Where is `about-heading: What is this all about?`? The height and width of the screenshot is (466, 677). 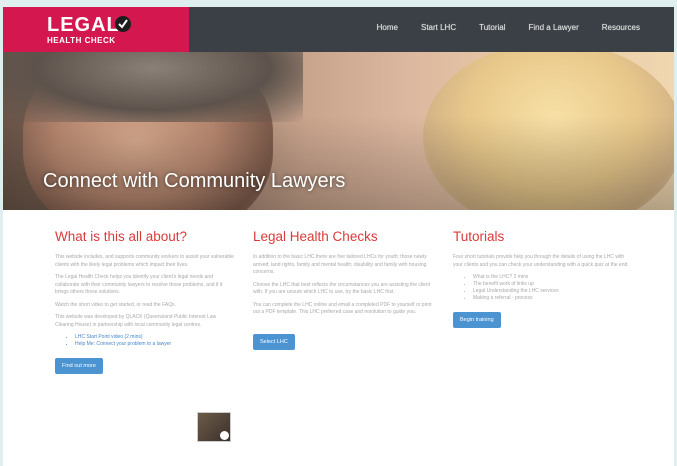
about-heading: What is this all about? is located at coordinates (121, 236).